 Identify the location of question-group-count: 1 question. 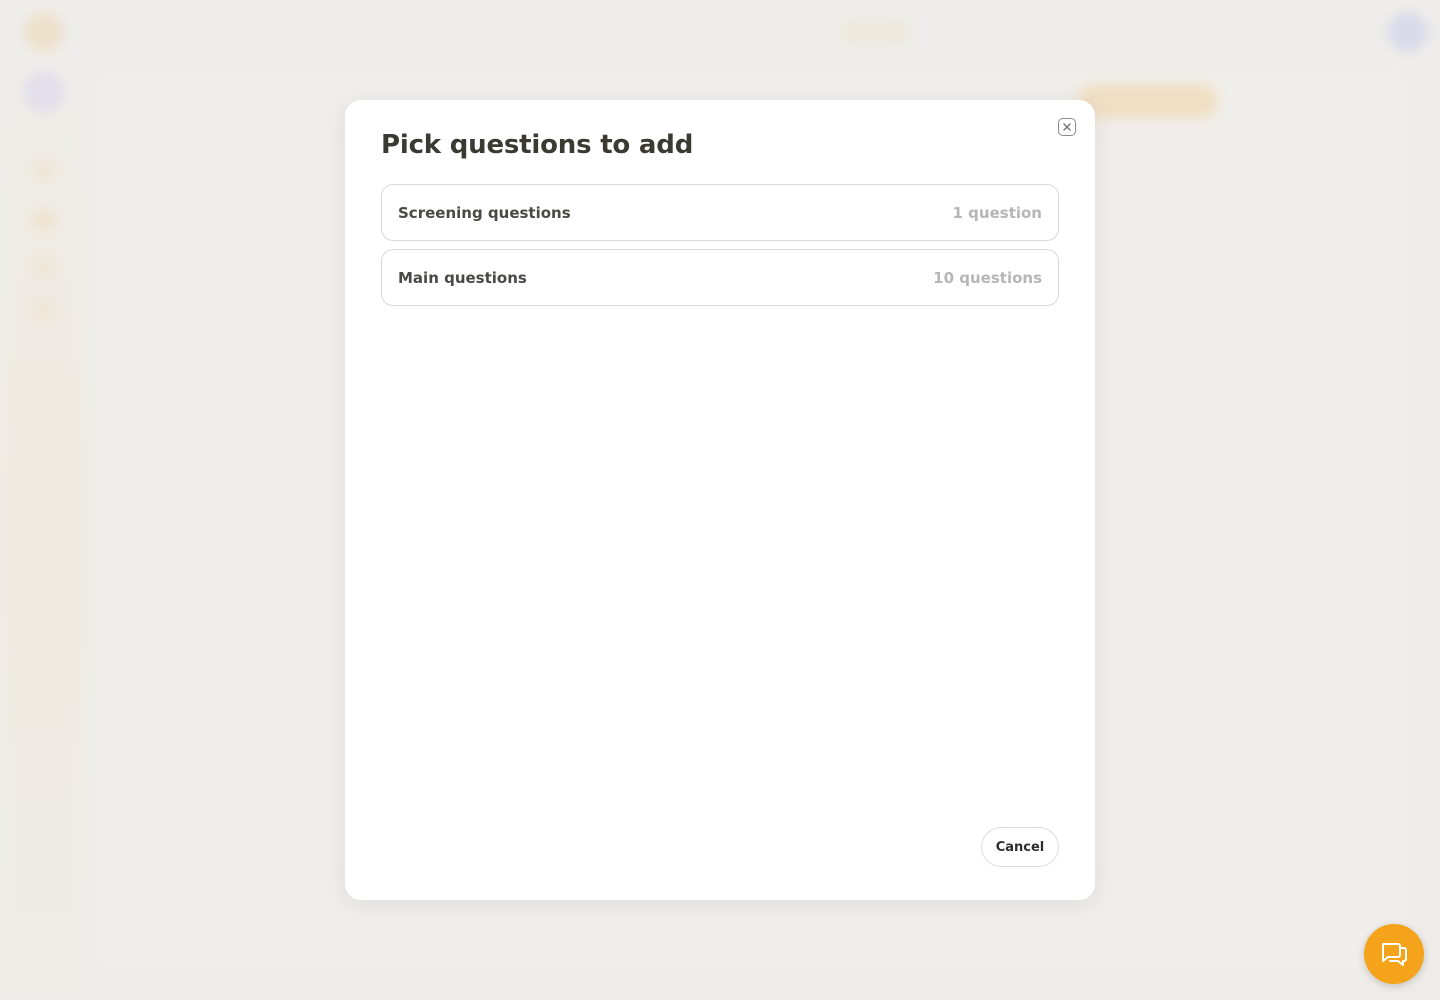
(997, 212).